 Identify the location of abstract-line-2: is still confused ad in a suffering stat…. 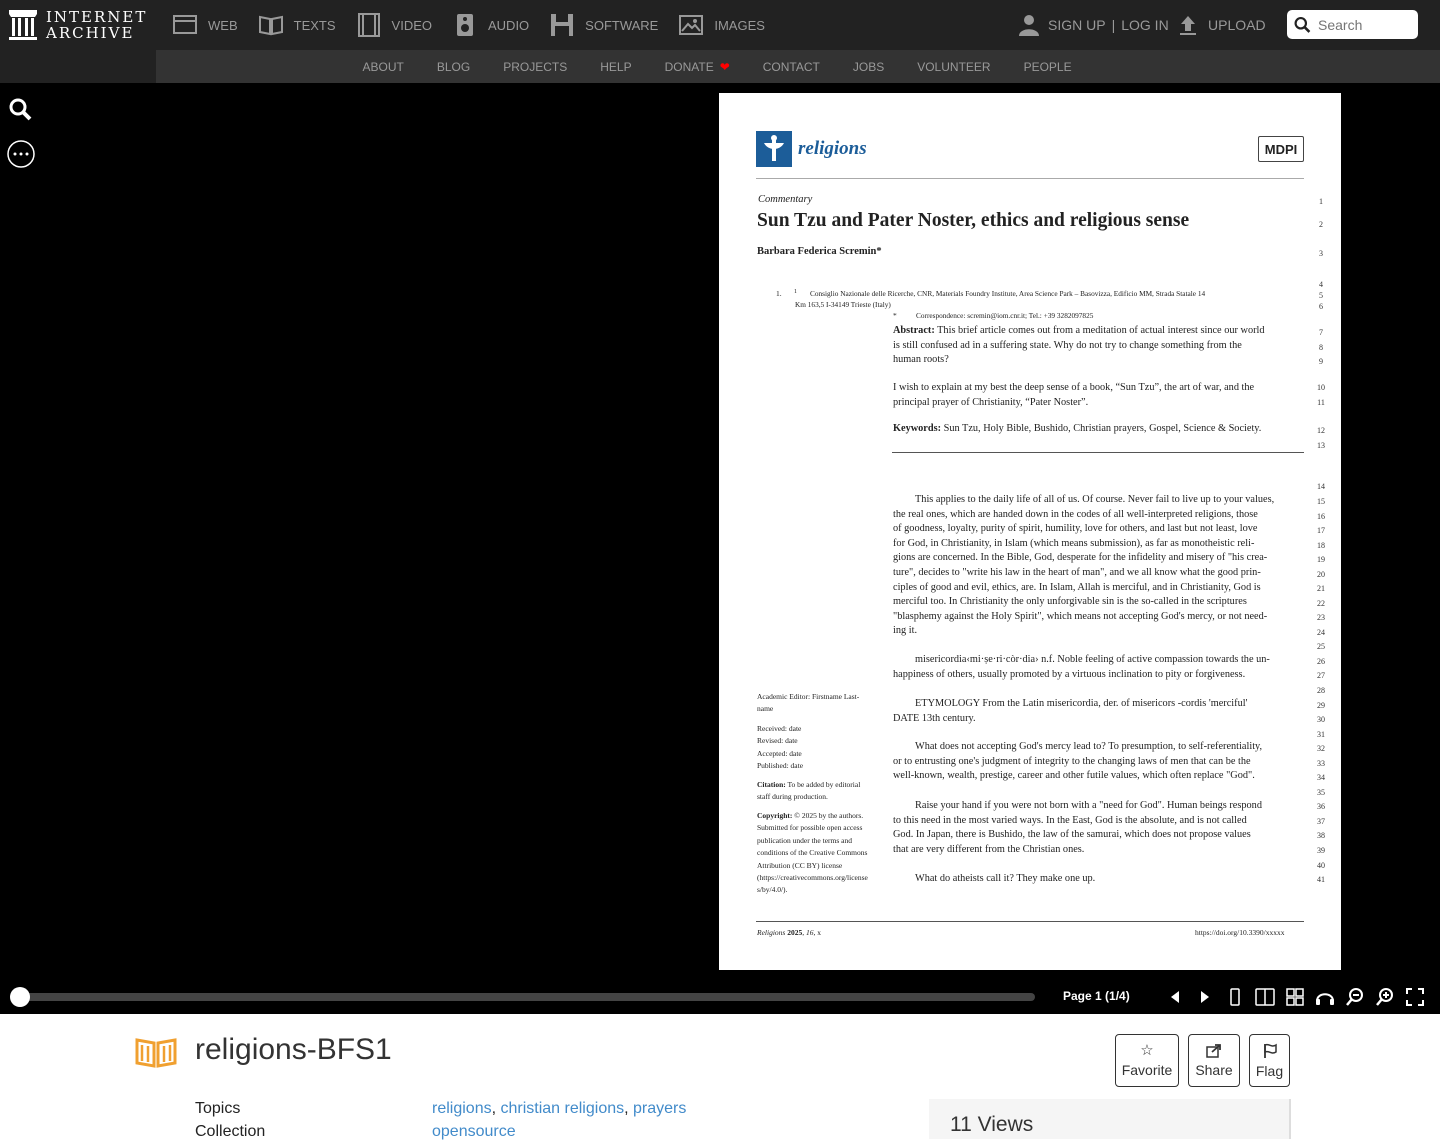
(1067, 345).